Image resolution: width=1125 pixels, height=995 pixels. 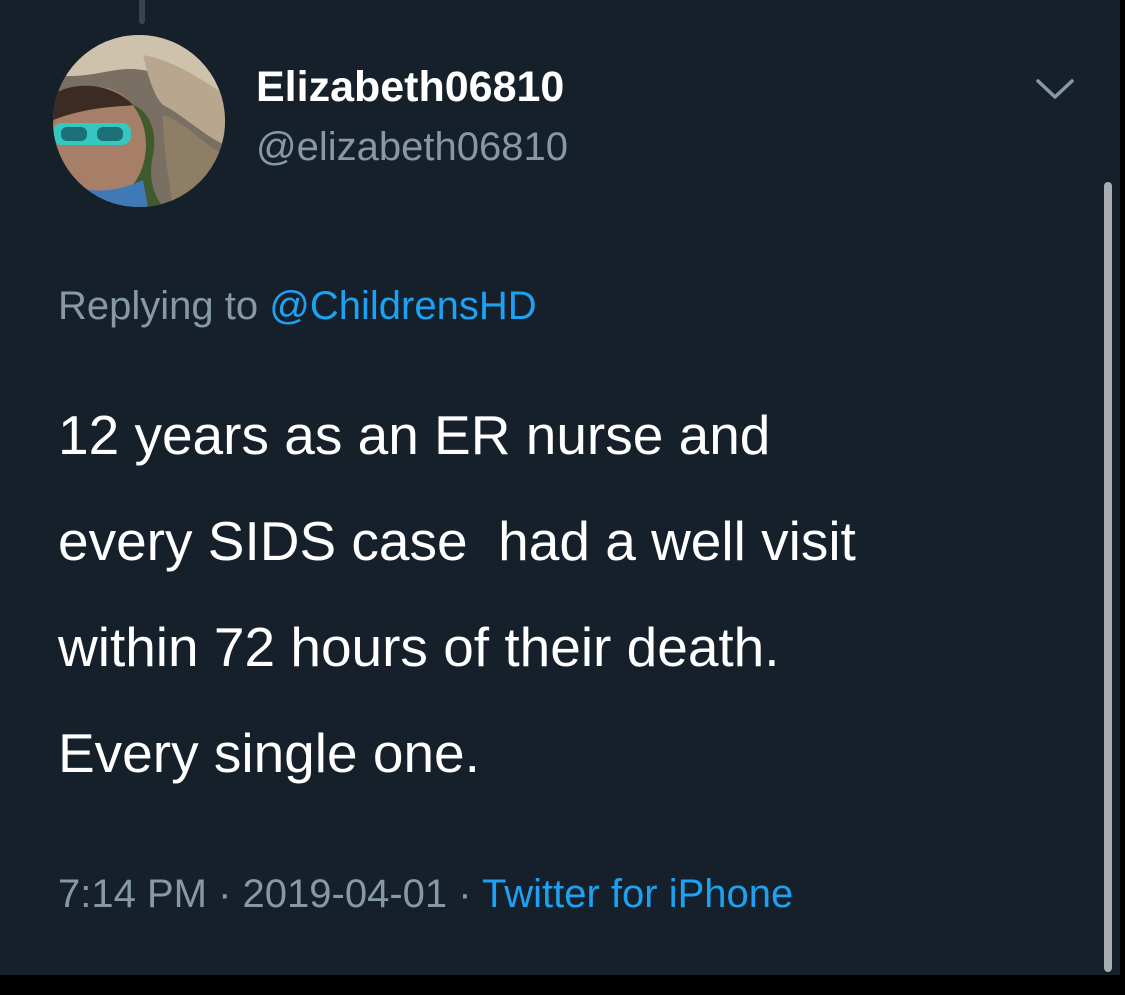 I want to click on thread-connector-line, so click(x=142, y=12).